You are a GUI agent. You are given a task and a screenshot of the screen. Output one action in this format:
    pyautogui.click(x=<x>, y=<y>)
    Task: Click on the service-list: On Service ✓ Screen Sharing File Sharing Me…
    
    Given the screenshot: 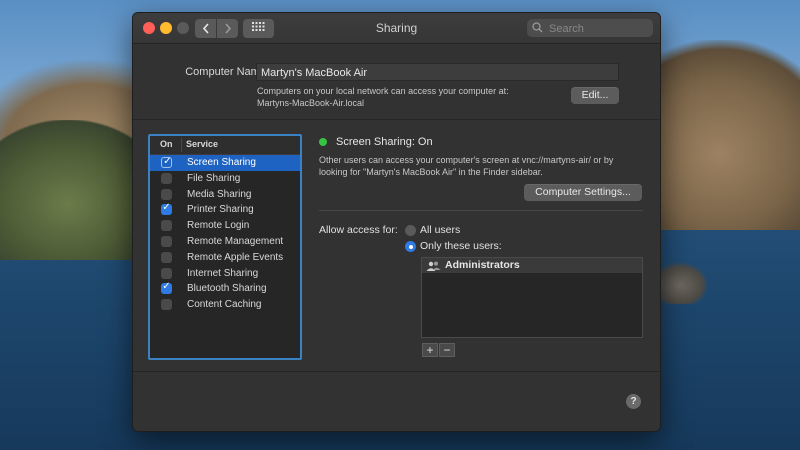 What is the action you would take?
    pyautogui.click(x=225, y=247)
    